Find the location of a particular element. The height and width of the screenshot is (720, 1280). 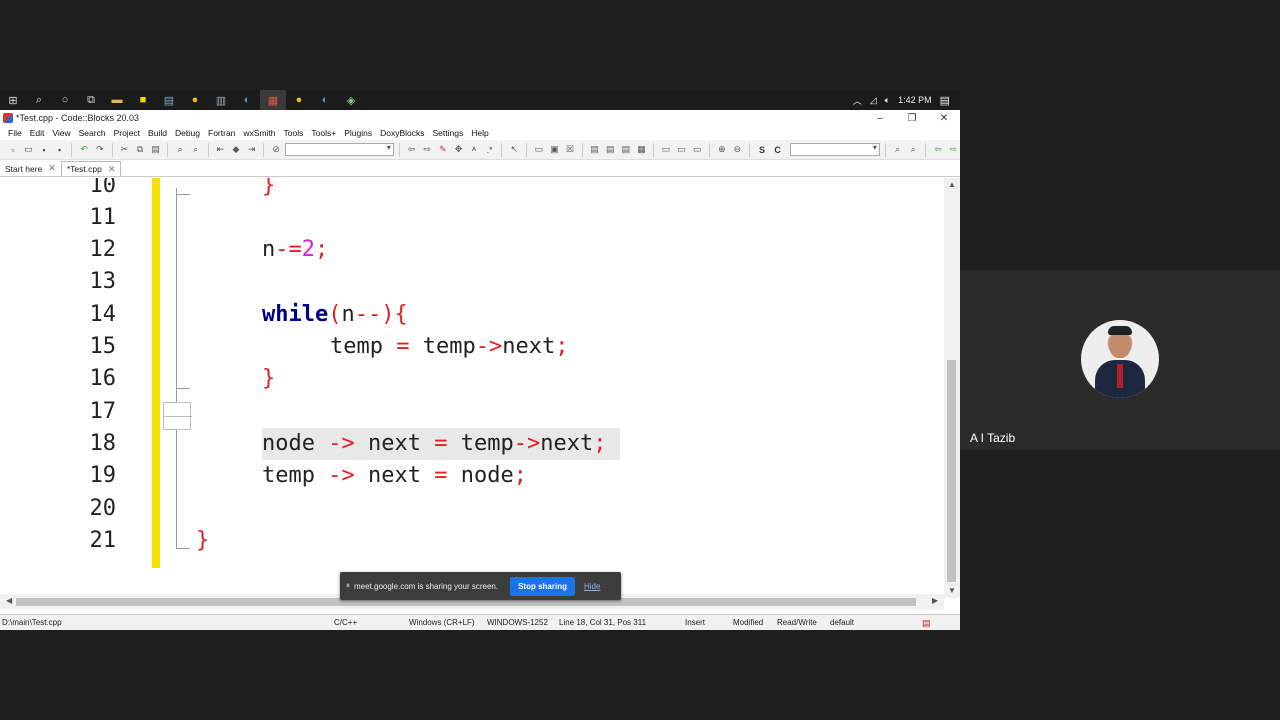

participant-tile: A I Tazib is located at coordinates (1120, 360).